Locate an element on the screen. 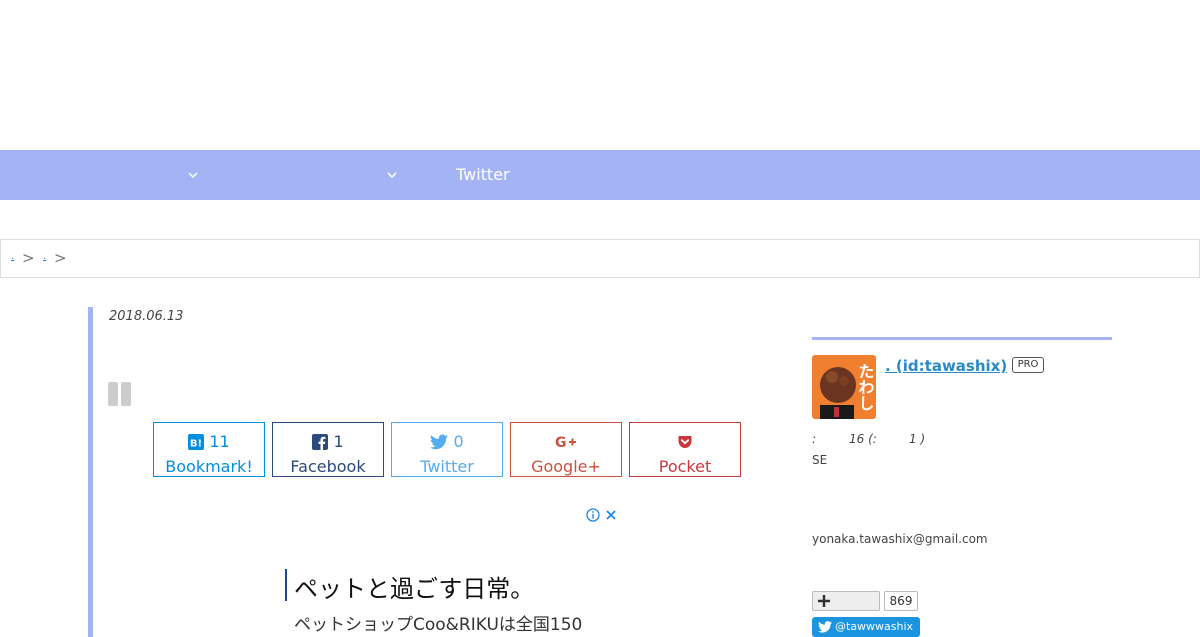  profile-stats-days: 16 (: is located at coordinates (863, 439).